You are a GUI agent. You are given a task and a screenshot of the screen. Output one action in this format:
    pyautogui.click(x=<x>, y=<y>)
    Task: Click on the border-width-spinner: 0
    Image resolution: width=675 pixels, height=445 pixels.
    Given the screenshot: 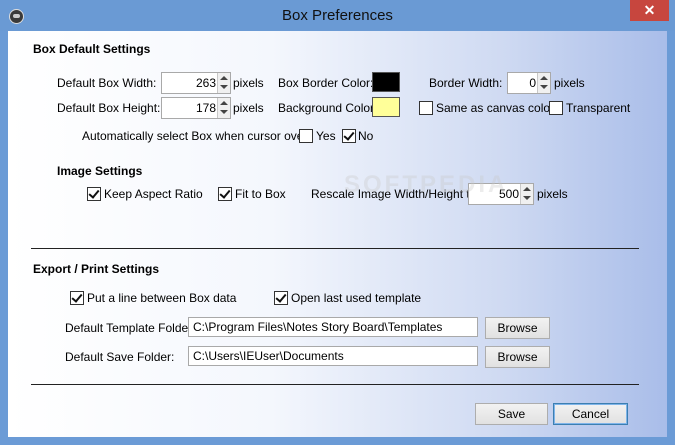 What is the action you would take?
    pyautogui.click(x=529, y=83)
    